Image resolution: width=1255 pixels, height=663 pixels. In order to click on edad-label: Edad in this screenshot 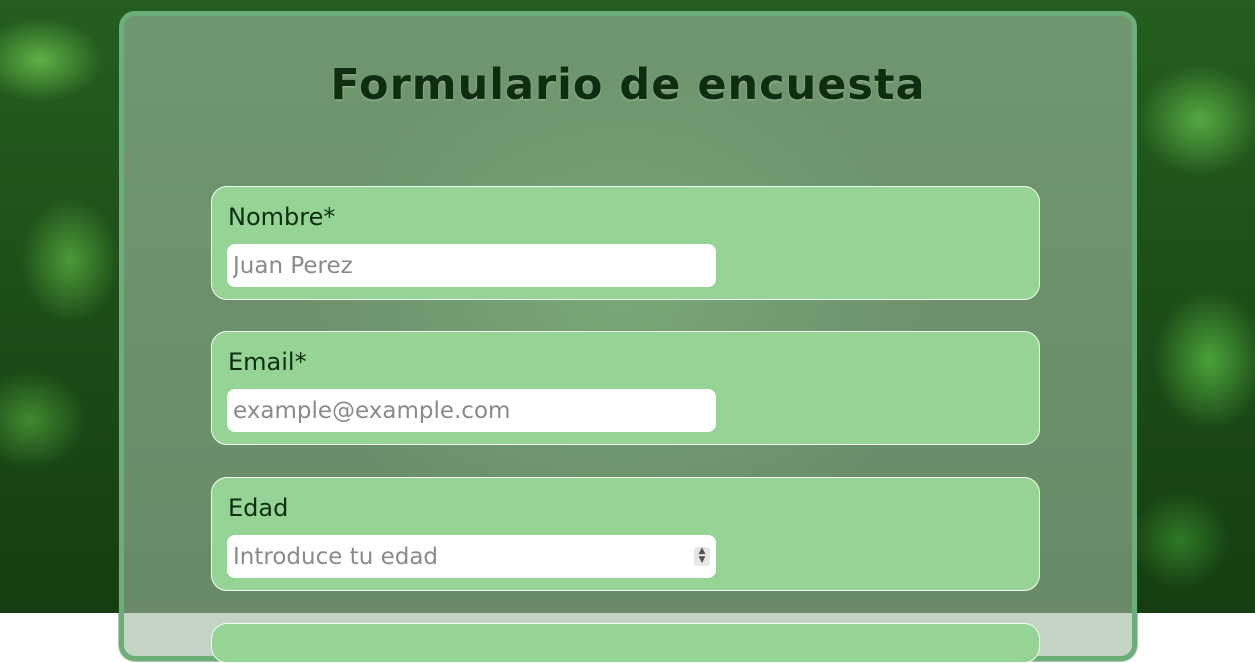, I will do `click(258, 508)`.